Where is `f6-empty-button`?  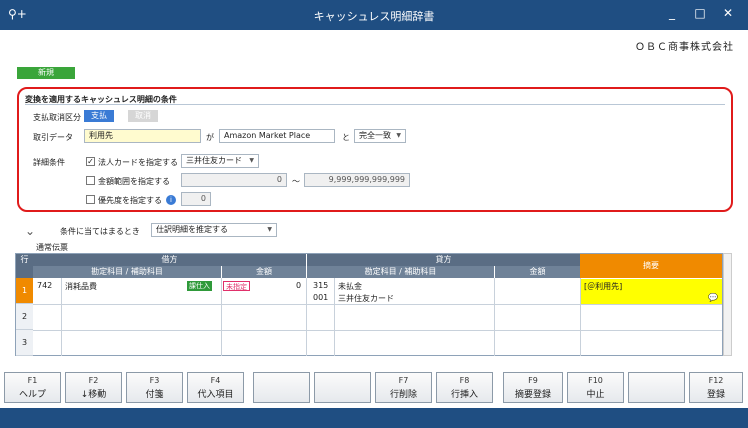 f6-empty-button is located at coordinates (342, 387).